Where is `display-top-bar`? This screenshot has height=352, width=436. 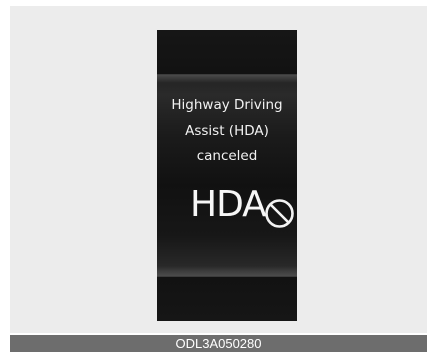 display-top-bar is located at coordinates (227, 52).